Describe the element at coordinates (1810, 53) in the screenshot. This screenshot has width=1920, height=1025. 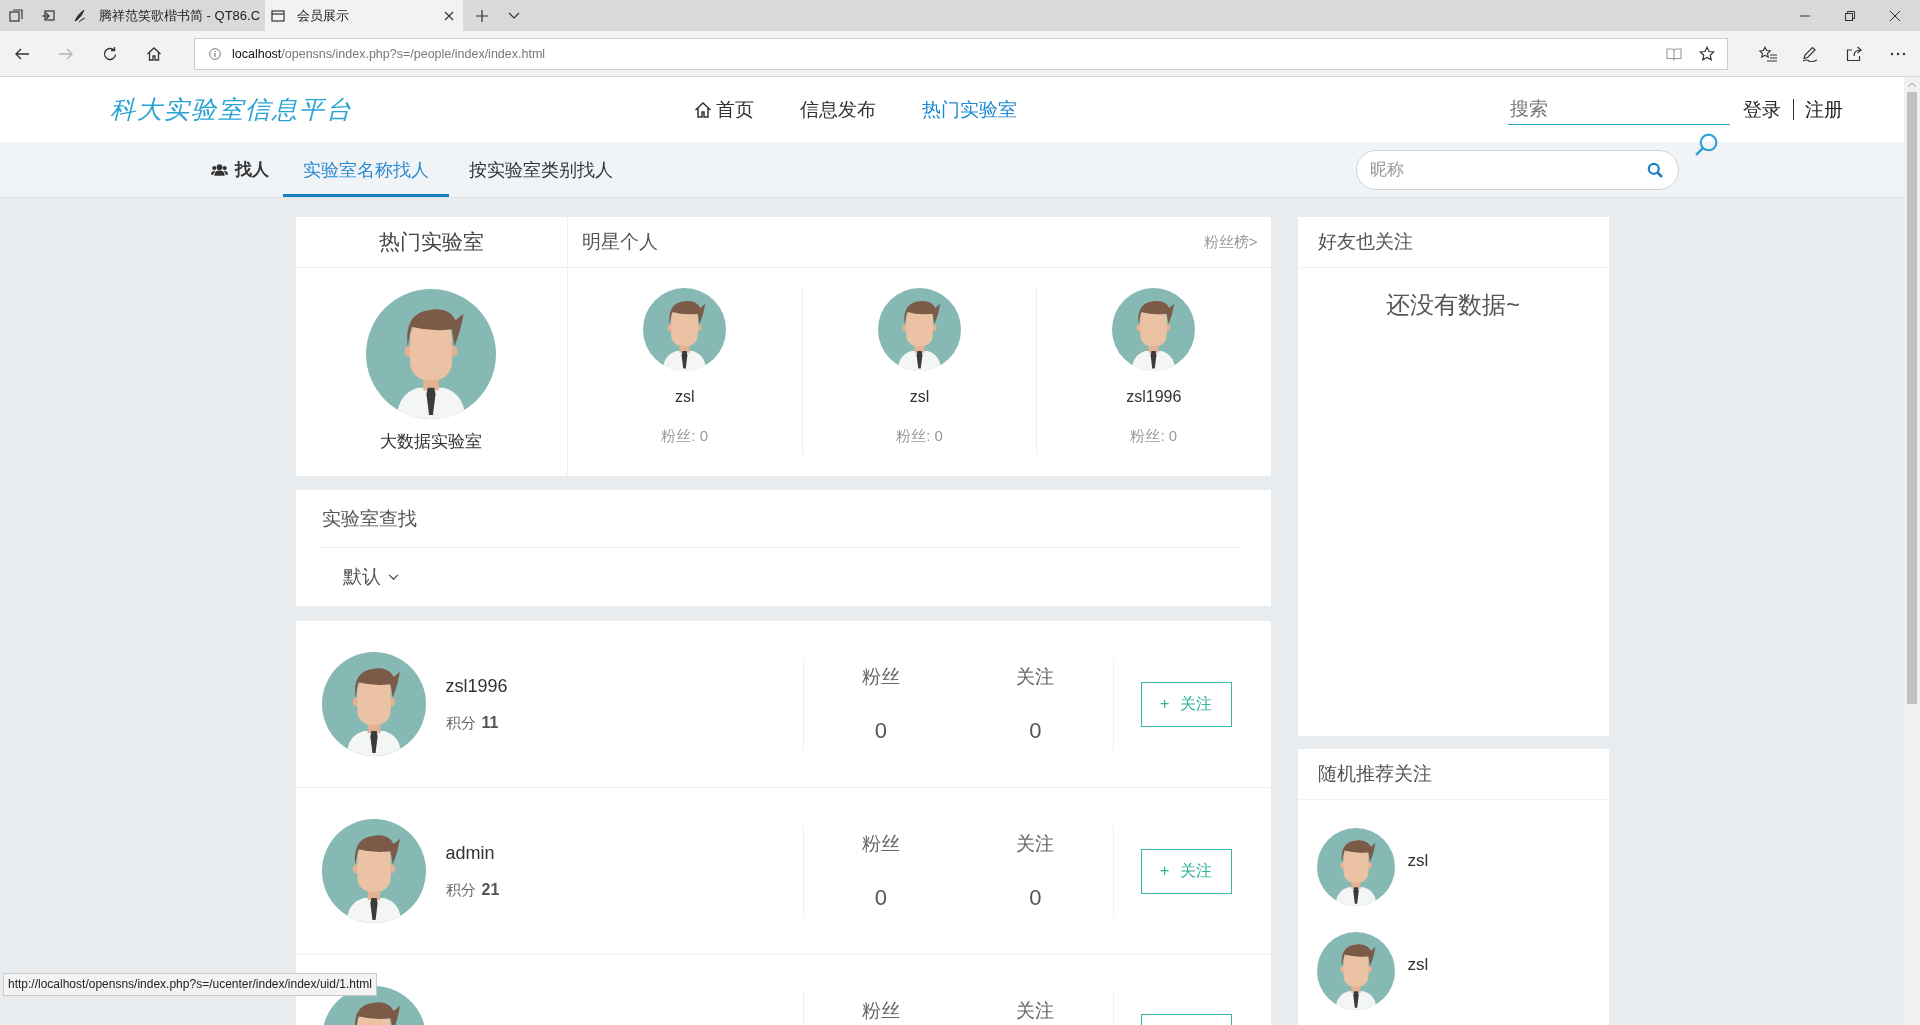
I see `pen-icon` at that location.